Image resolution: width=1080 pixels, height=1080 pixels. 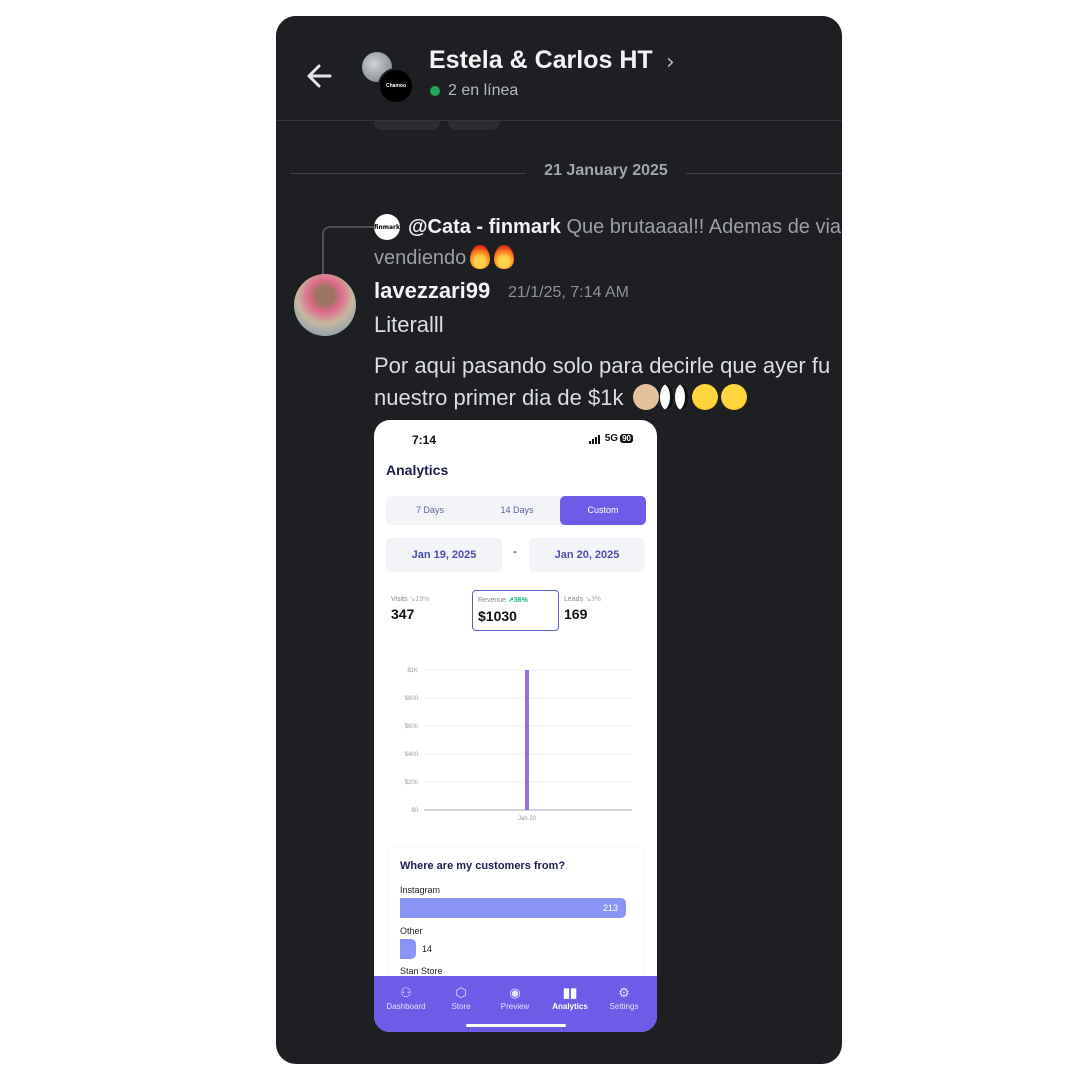 What do you see at coordinates (670, 62) in the screenshot?
I see `chevron-right-icon: ›` at bounding box center [670, 62].